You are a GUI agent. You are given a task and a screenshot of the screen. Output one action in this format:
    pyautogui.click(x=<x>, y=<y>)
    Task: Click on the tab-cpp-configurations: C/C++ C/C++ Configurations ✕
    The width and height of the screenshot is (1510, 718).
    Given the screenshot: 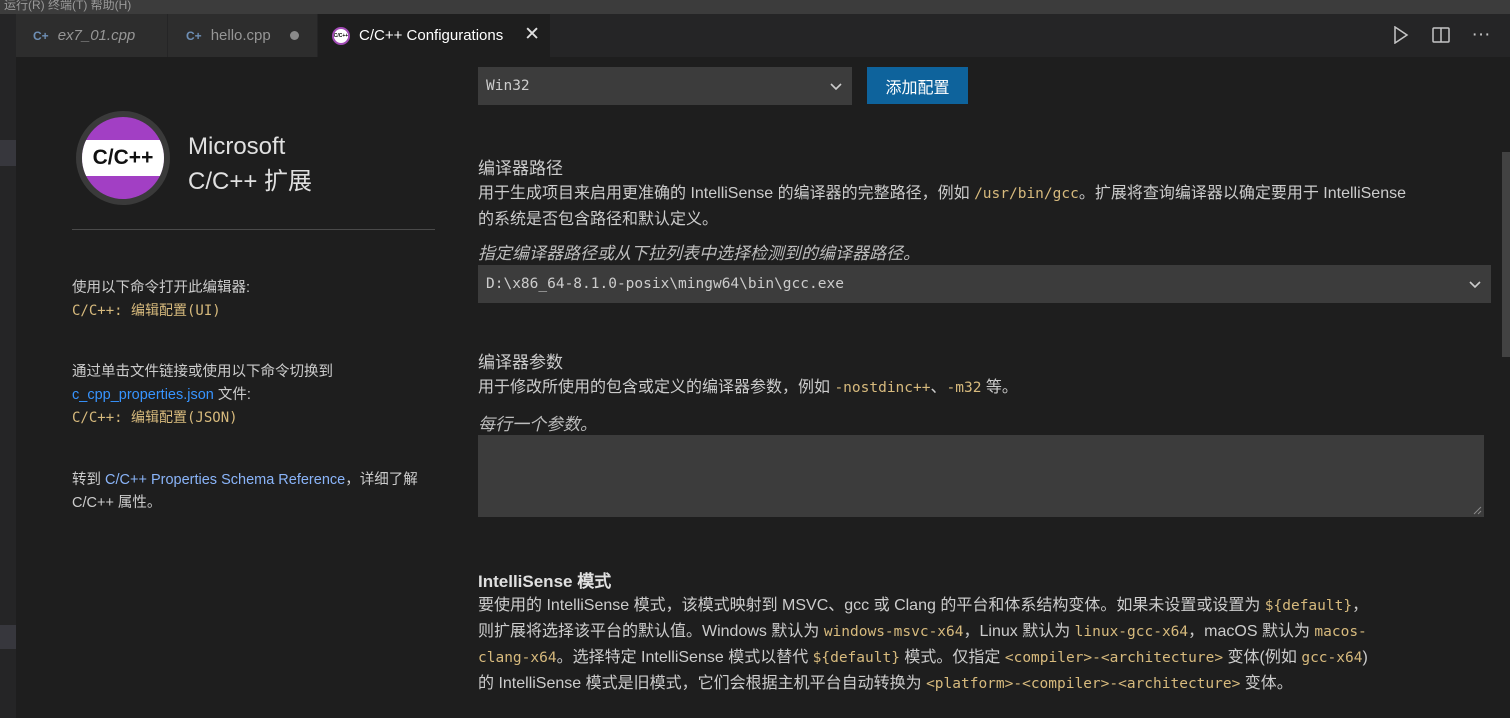 What is the action you would take?
    pyautogui.click(x=434, y=35)
    